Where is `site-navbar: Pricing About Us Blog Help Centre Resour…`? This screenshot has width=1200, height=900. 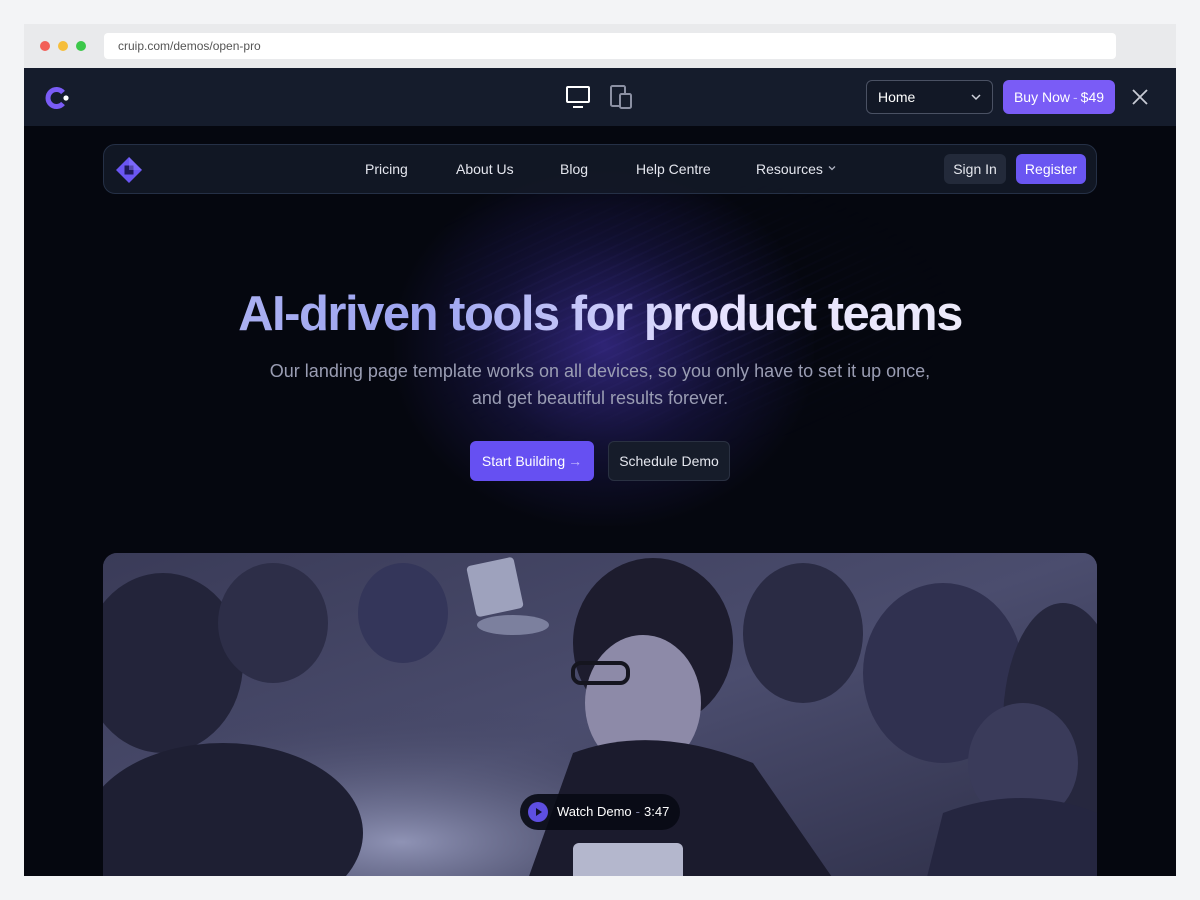 site-navbar: Pricing About Us Blog Help Centre Resour… is located at coordinates (600, 169).